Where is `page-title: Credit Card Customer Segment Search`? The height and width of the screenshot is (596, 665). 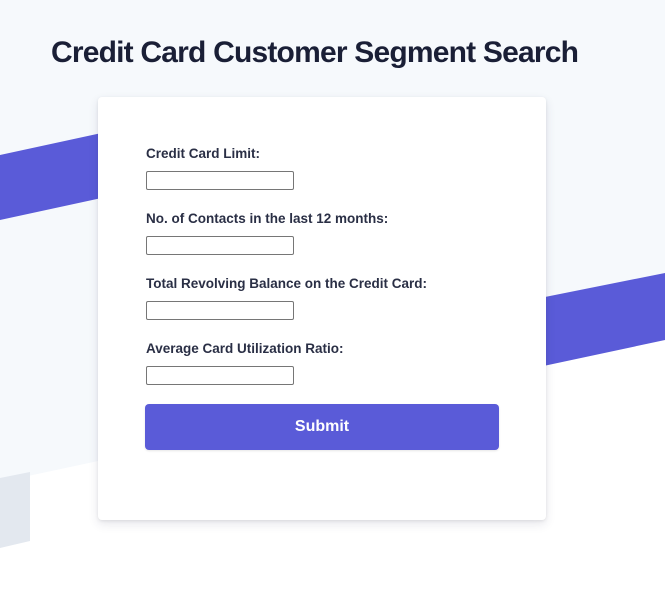
page-title: Credit Card Customer Segment Search is located at coordinates (315, 52).